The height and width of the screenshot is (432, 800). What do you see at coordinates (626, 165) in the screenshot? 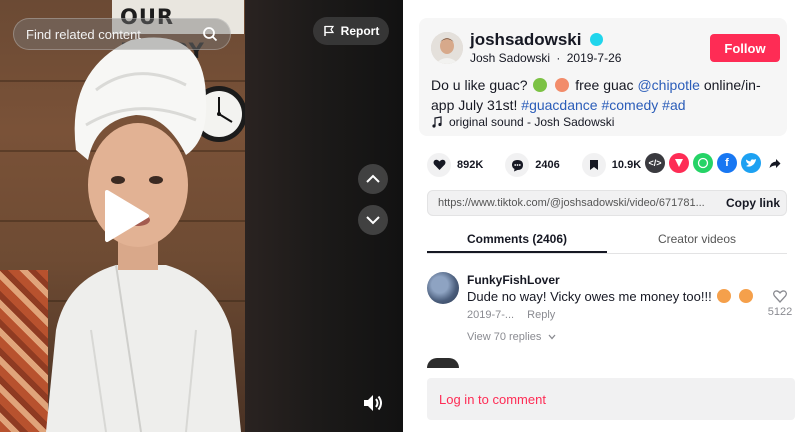
I see `save-count: 10.9K` at bounding box center [626, 165].